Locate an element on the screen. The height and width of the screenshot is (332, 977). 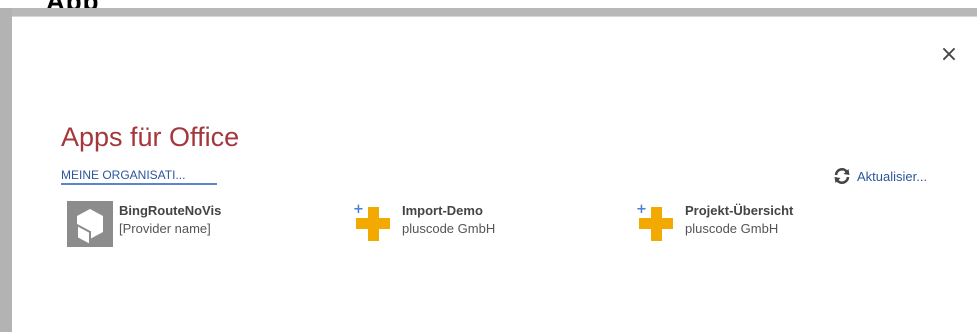
close-button: × is located at coordinates (949, 55).